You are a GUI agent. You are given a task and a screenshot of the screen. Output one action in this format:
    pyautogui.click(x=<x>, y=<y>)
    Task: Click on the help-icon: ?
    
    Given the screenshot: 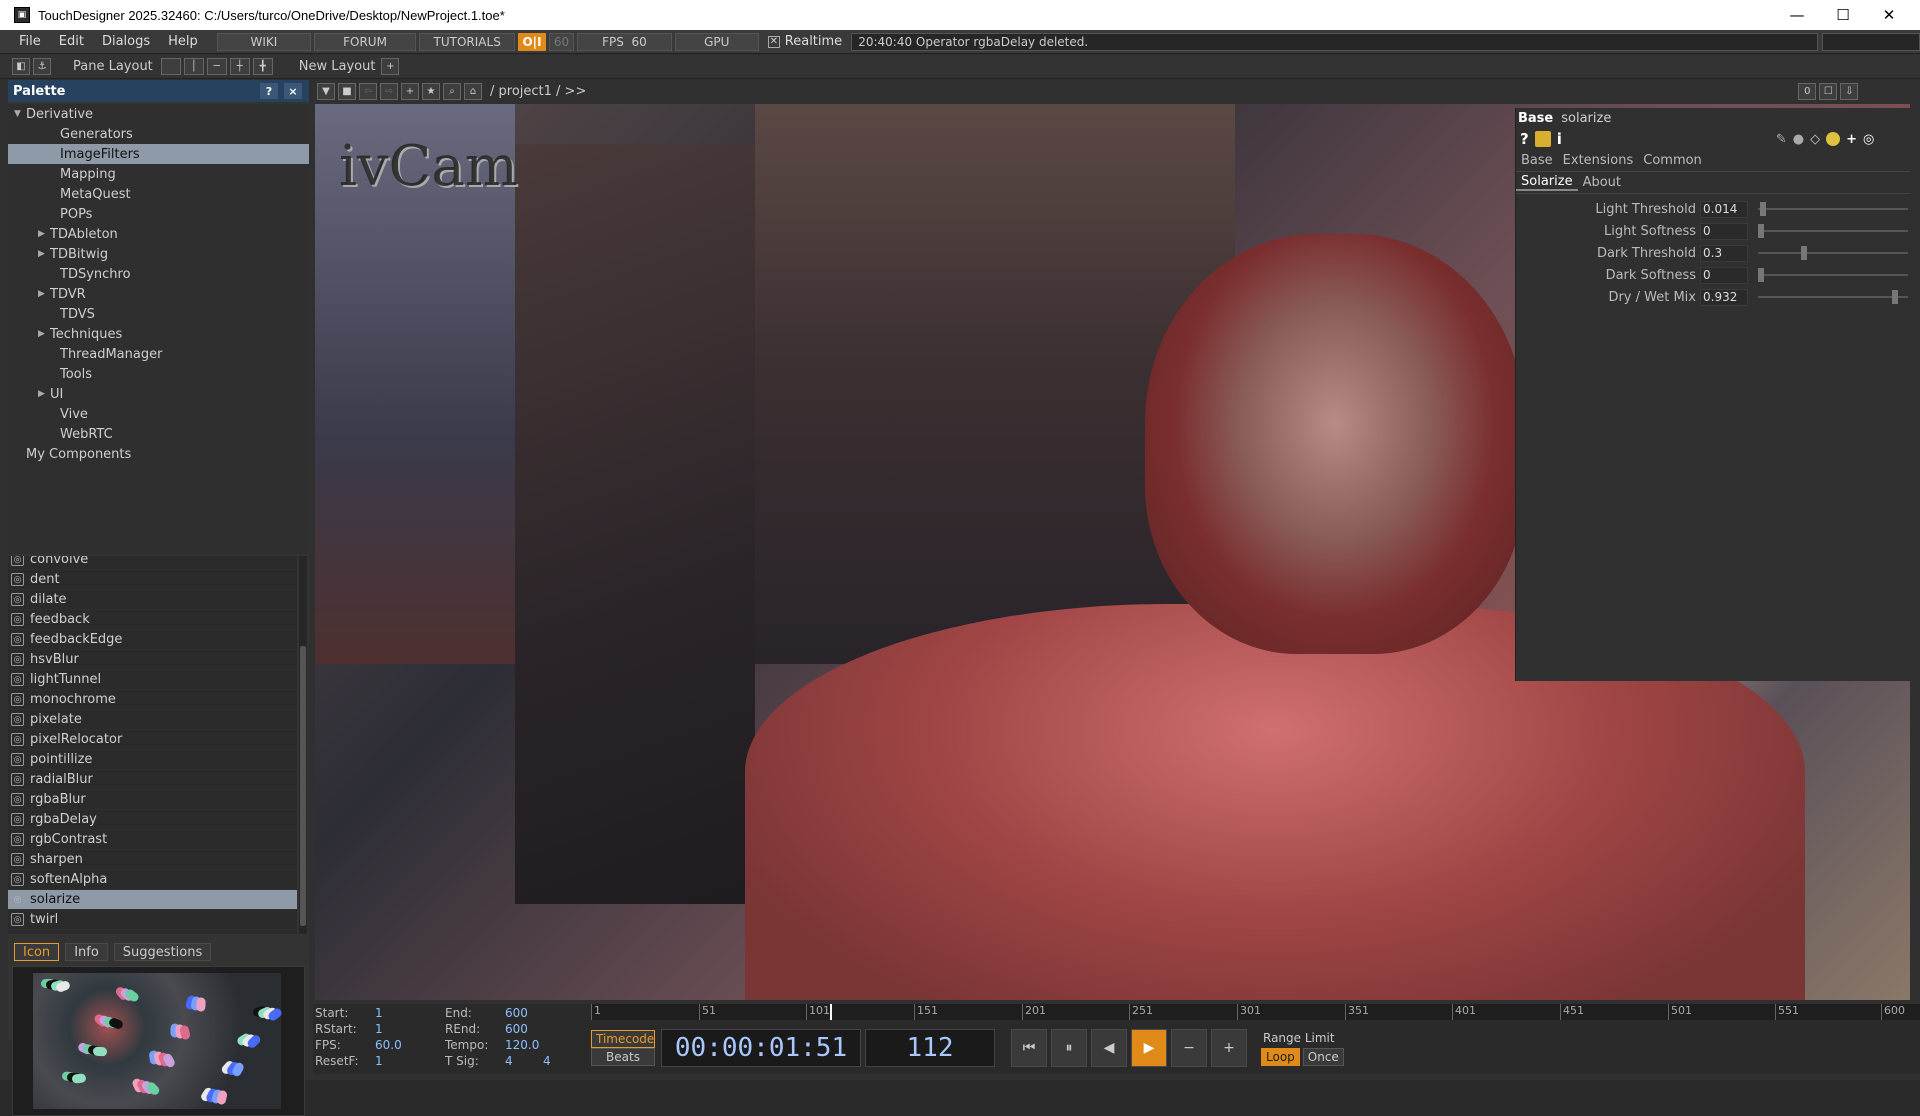 What is the action you would take?
    pyautogui.click(x=1524, y=139)
    